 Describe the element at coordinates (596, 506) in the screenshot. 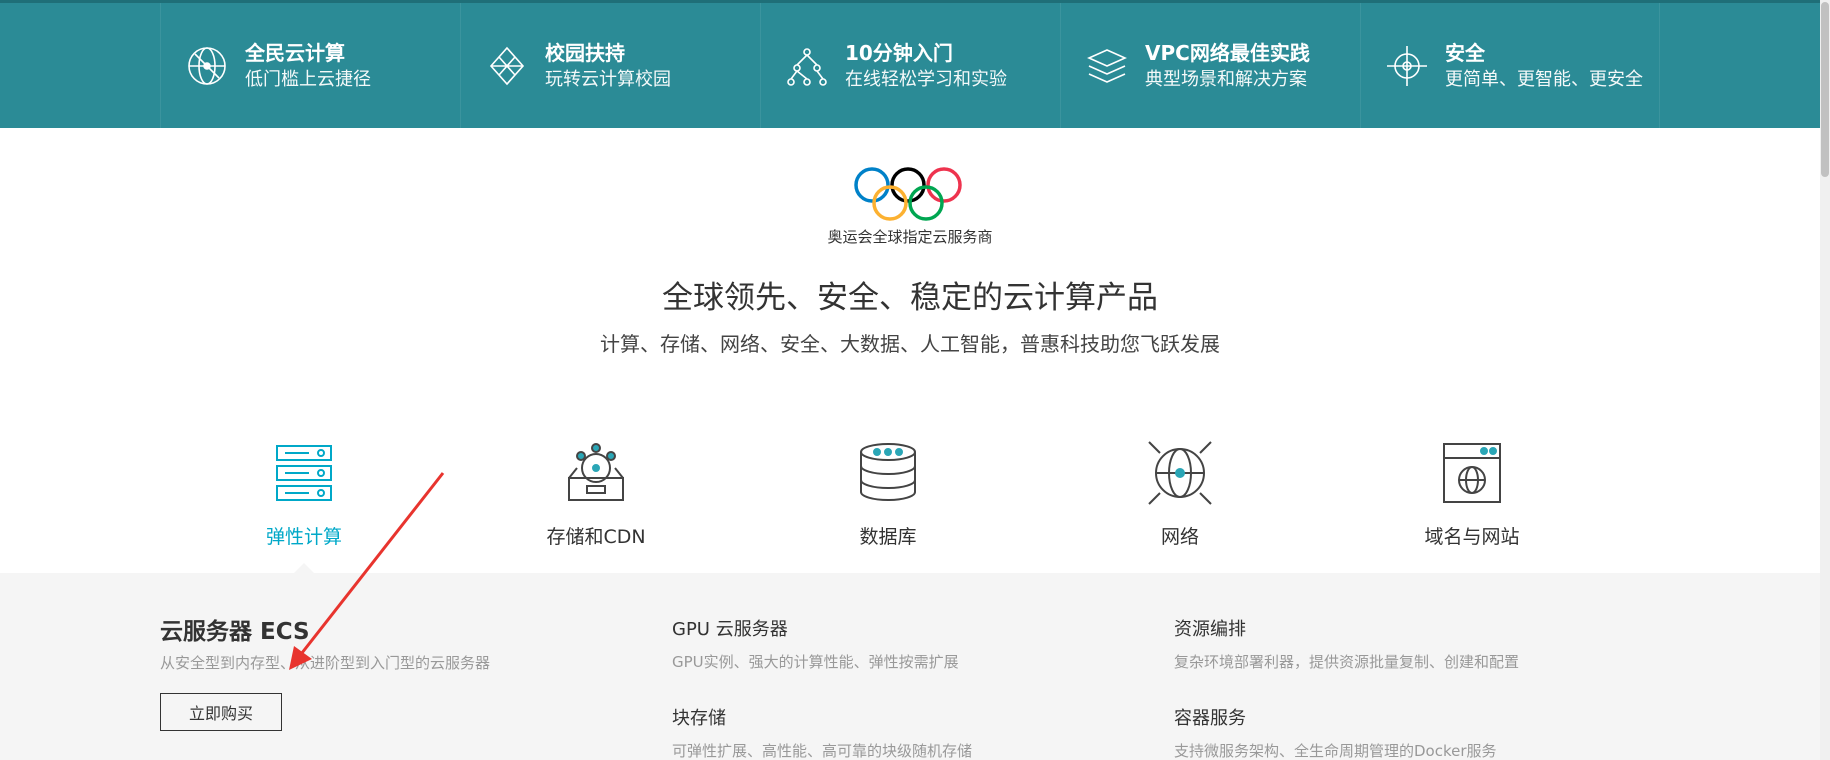

I see `tab-storage-cdn: 存储和CDN` at that location.